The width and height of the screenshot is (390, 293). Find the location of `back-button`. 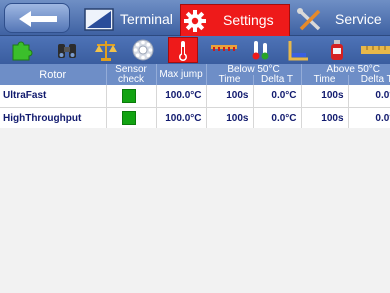

back-button is located at coordinates (37, 18).